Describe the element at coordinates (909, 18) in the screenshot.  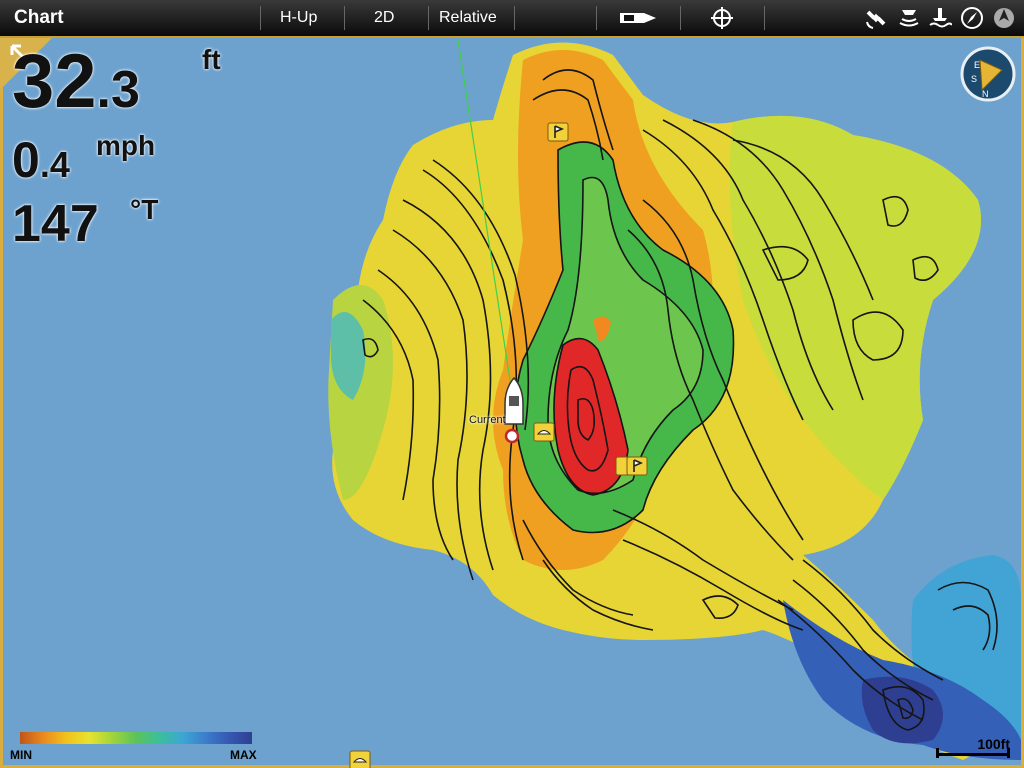
I see `sonar-icon` at that location.